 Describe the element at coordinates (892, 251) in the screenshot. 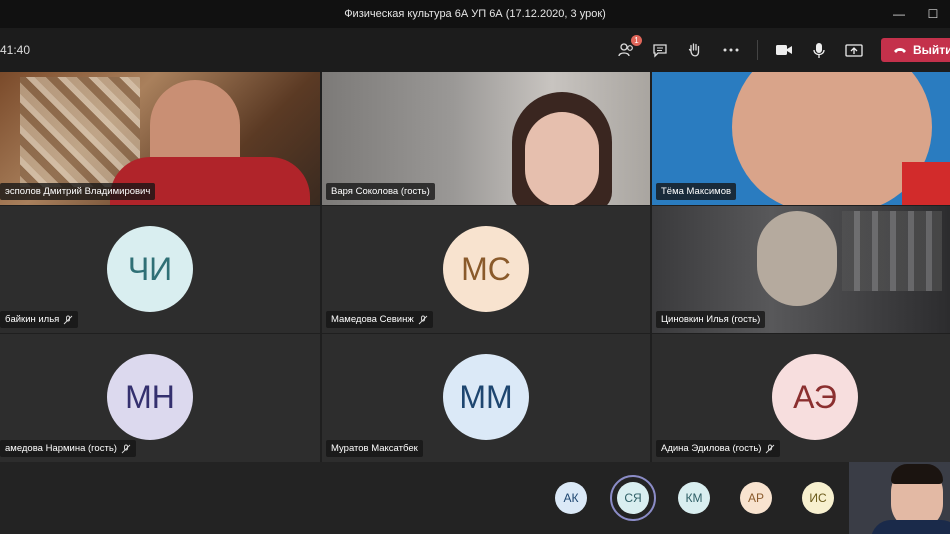

I see `video-feed-background` at that location.